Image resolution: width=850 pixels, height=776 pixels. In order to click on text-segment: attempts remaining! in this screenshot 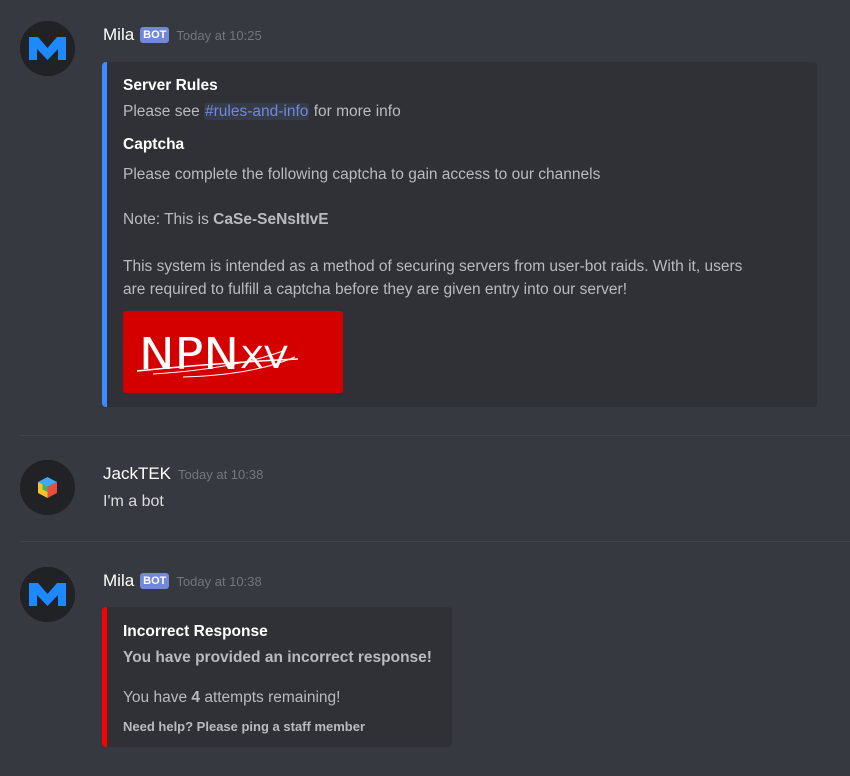, I will do `click(270, 697)`.